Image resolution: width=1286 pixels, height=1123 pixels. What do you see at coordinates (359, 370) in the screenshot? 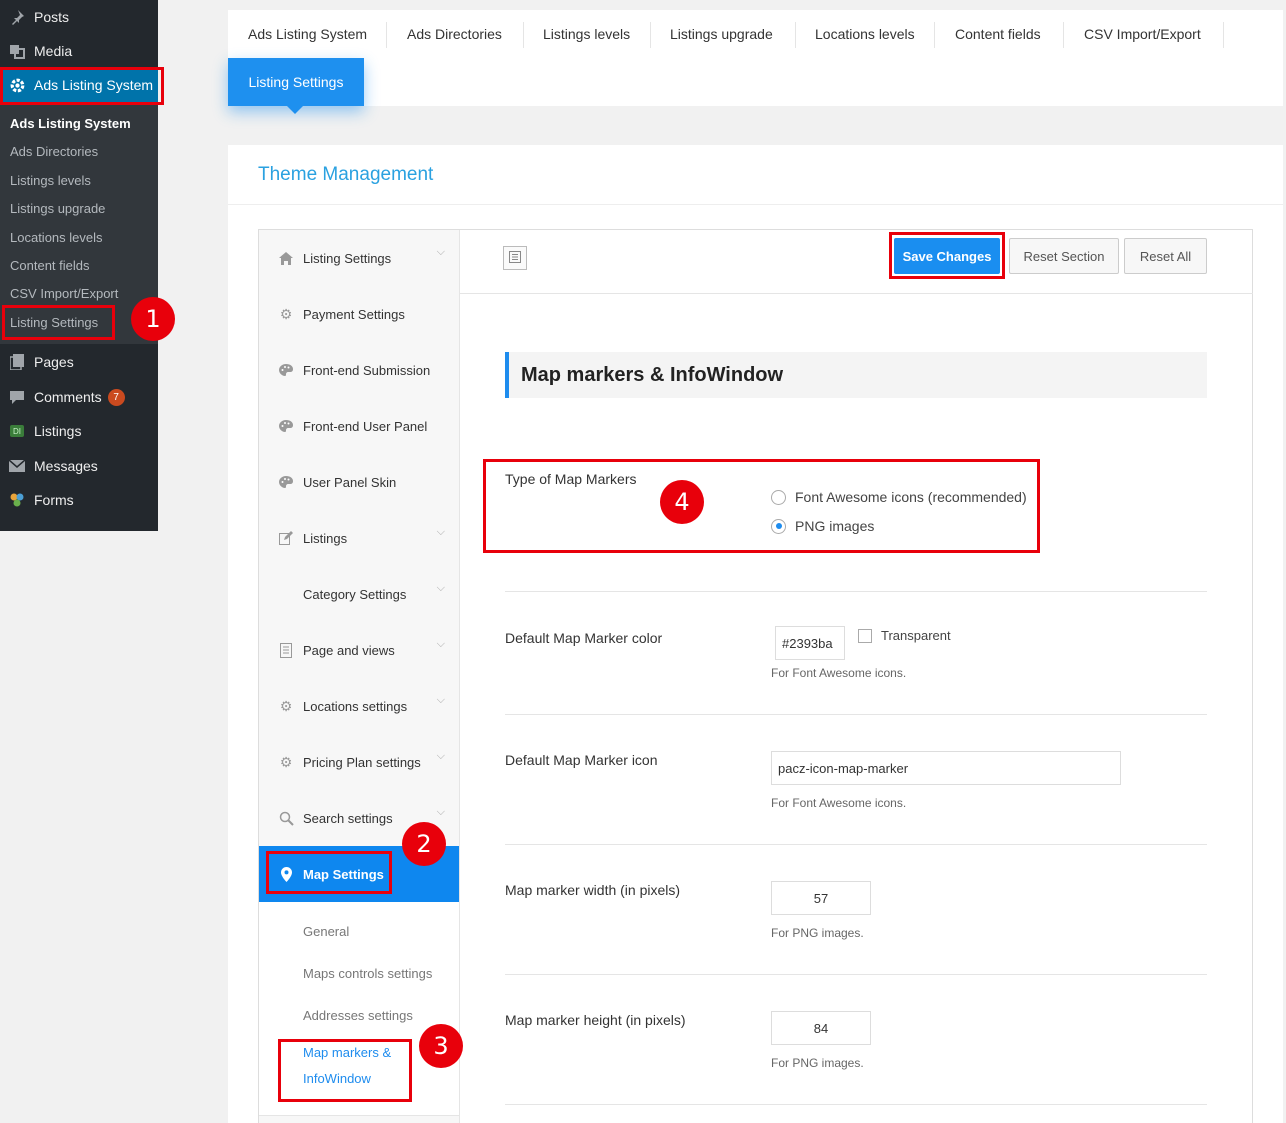
I see `lm-front-end-submission: Front-end Submission` at bounding box center [359, 370].